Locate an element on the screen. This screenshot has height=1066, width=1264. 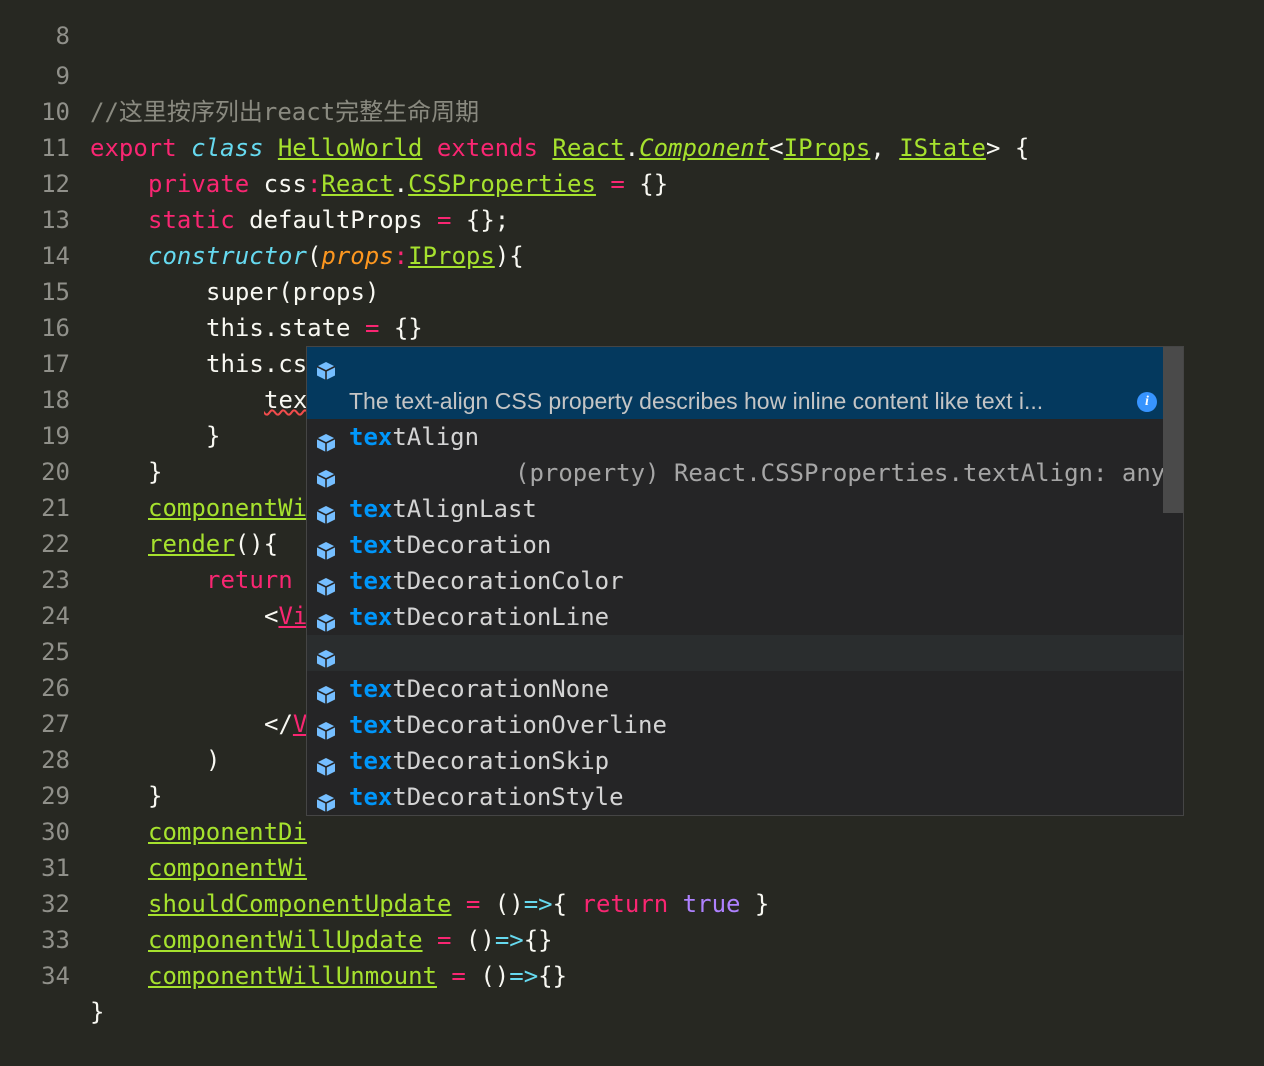
suggest-item: textDecorationUnderline is located at coordinates (736, 761).